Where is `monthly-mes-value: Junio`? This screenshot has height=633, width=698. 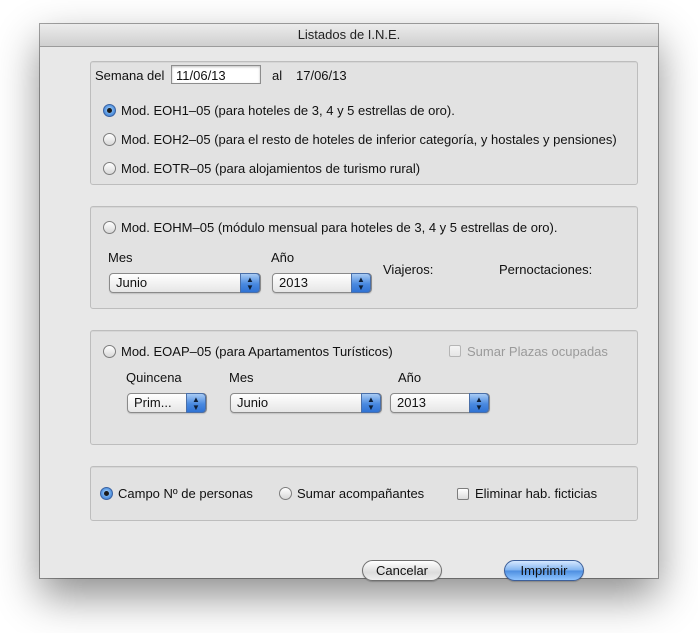 monthly-mes-value: Junio is located at coordinates (132, 282).